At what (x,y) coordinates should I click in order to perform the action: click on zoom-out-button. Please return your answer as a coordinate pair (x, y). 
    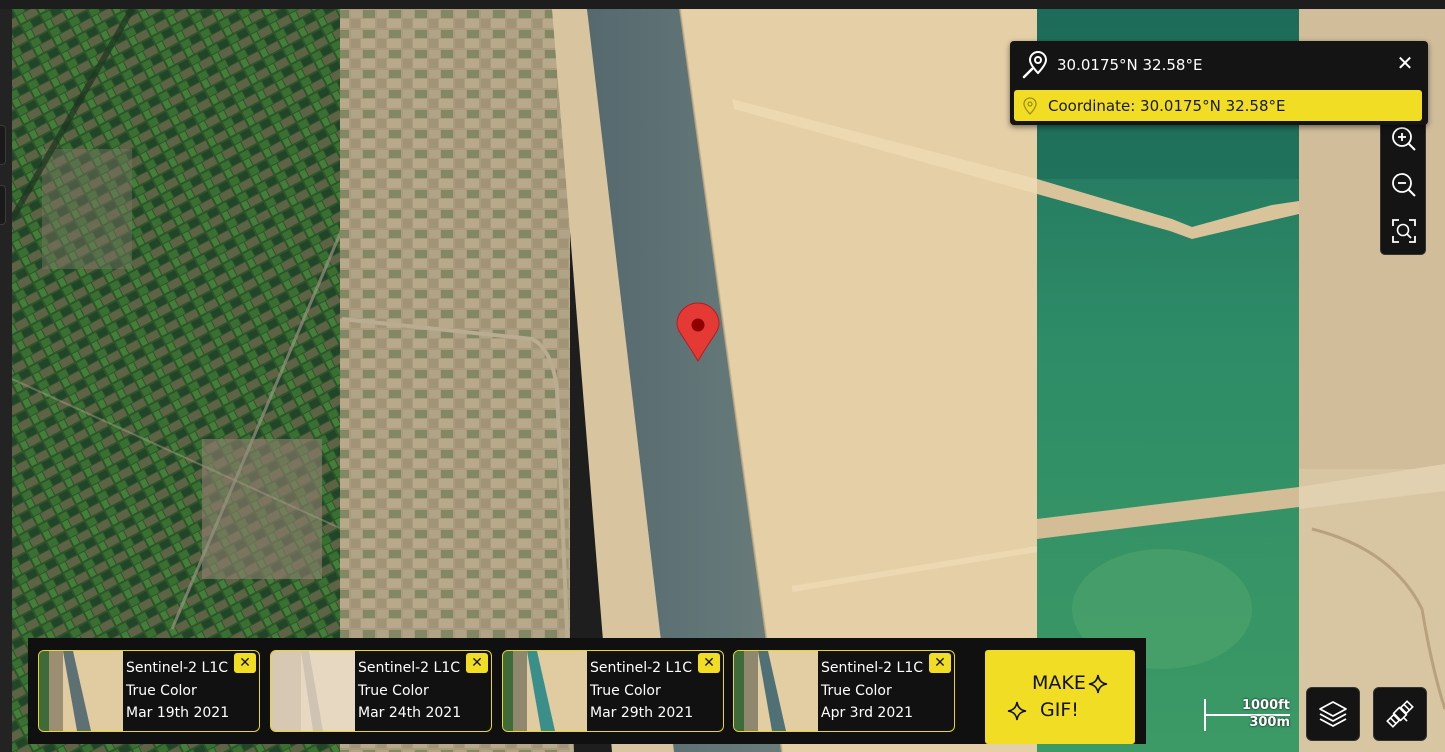
    Looking at the image, I should click on (1404, 185).